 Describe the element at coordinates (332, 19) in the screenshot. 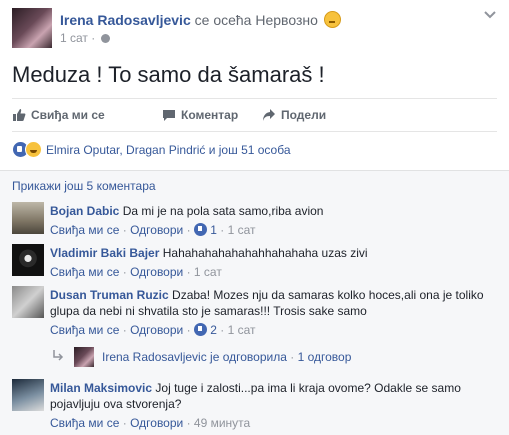

I see `nervous-emoji-icon` at that location.